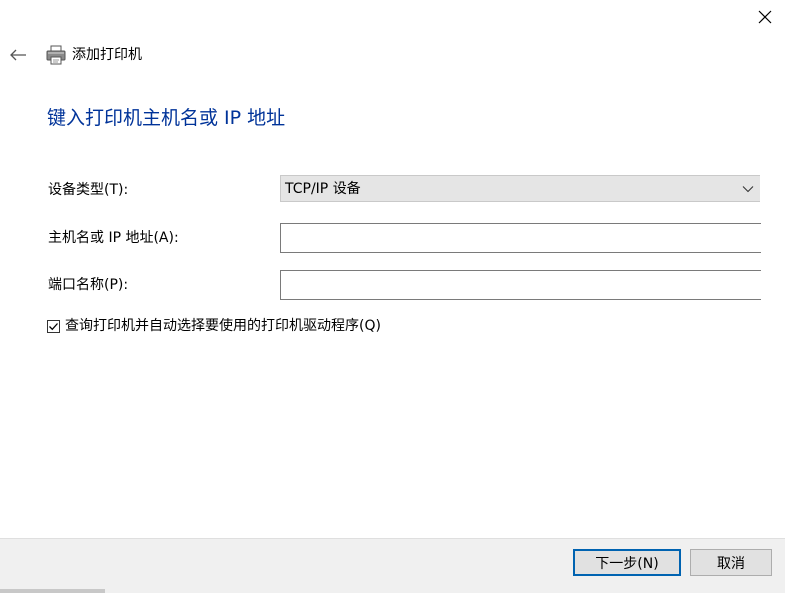 This screenshot has height=593, width=785. Describe the element at coordinates (627, 562) in the screenshot. I see `next-button: 下一步(N)` at that location.